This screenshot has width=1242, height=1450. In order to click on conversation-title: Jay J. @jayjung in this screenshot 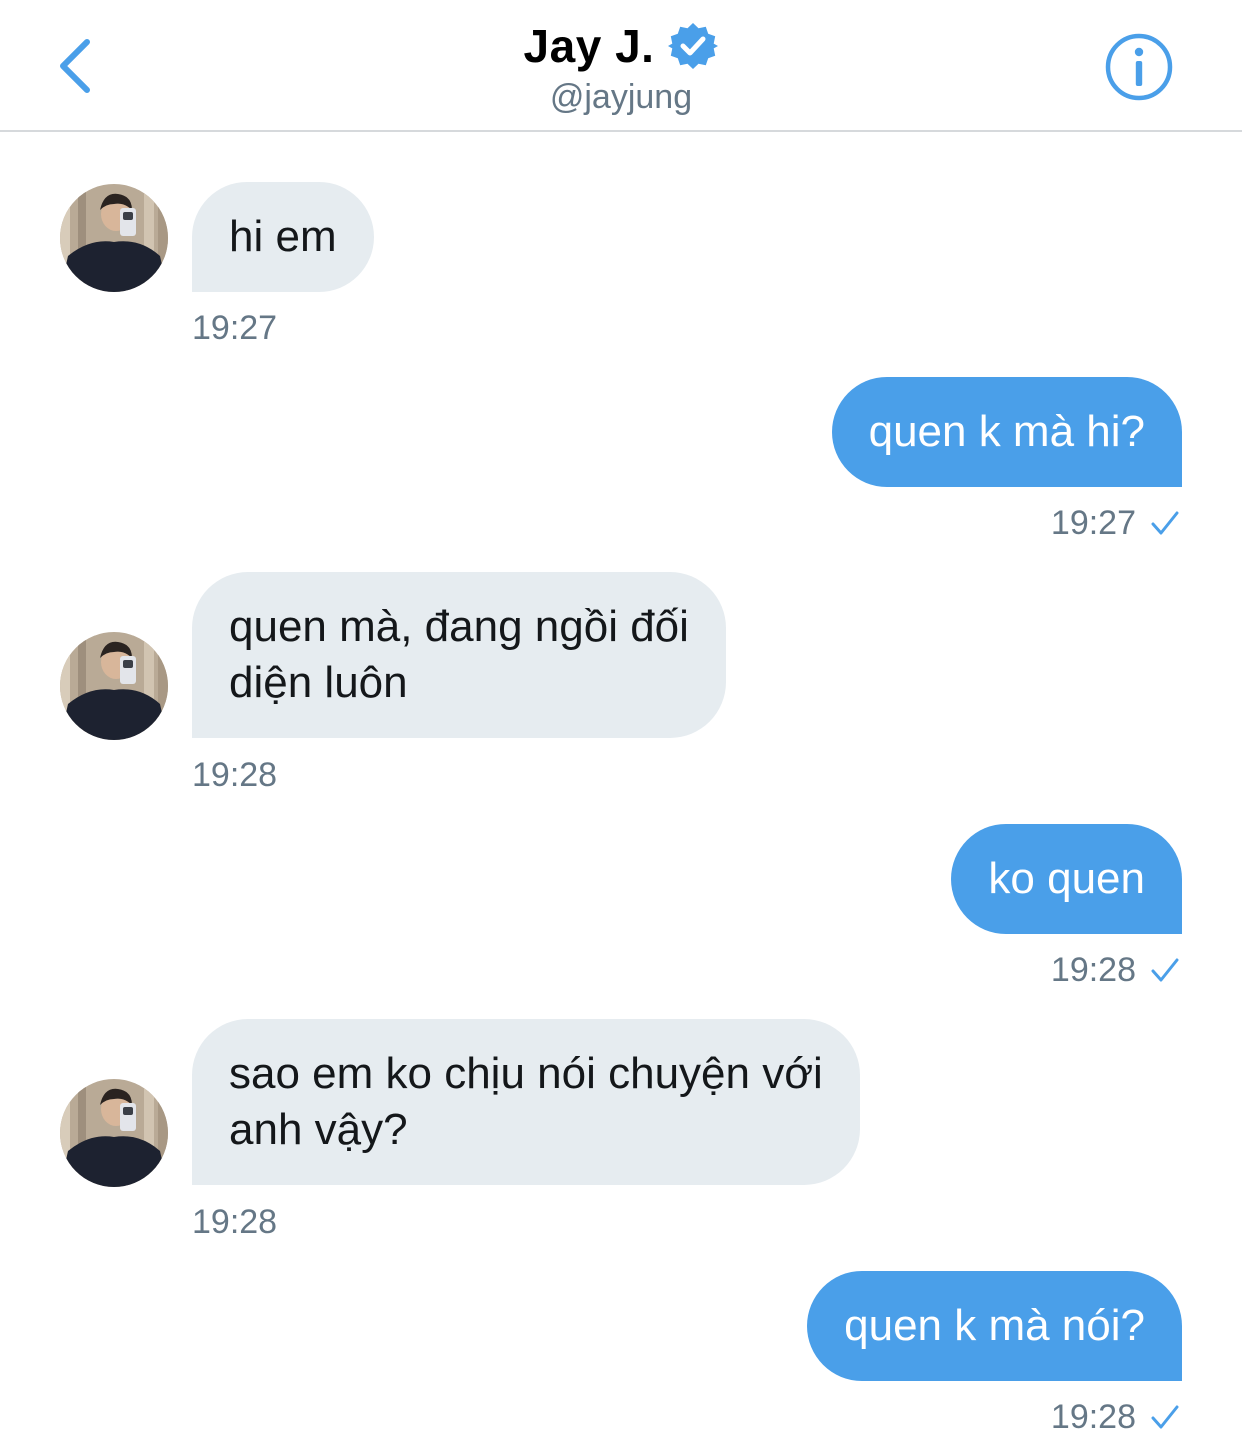, I will do `click(621, 66)`.